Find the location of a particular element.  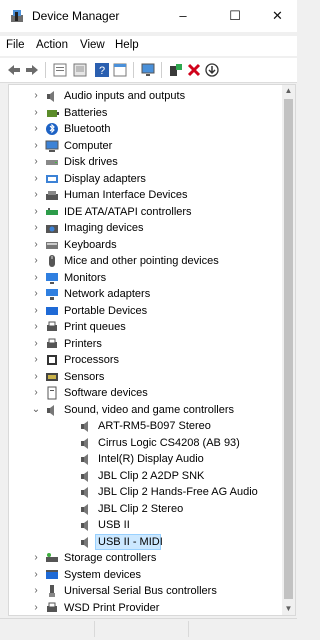

tree-category: › System devices is located at coordinates (144, 575).